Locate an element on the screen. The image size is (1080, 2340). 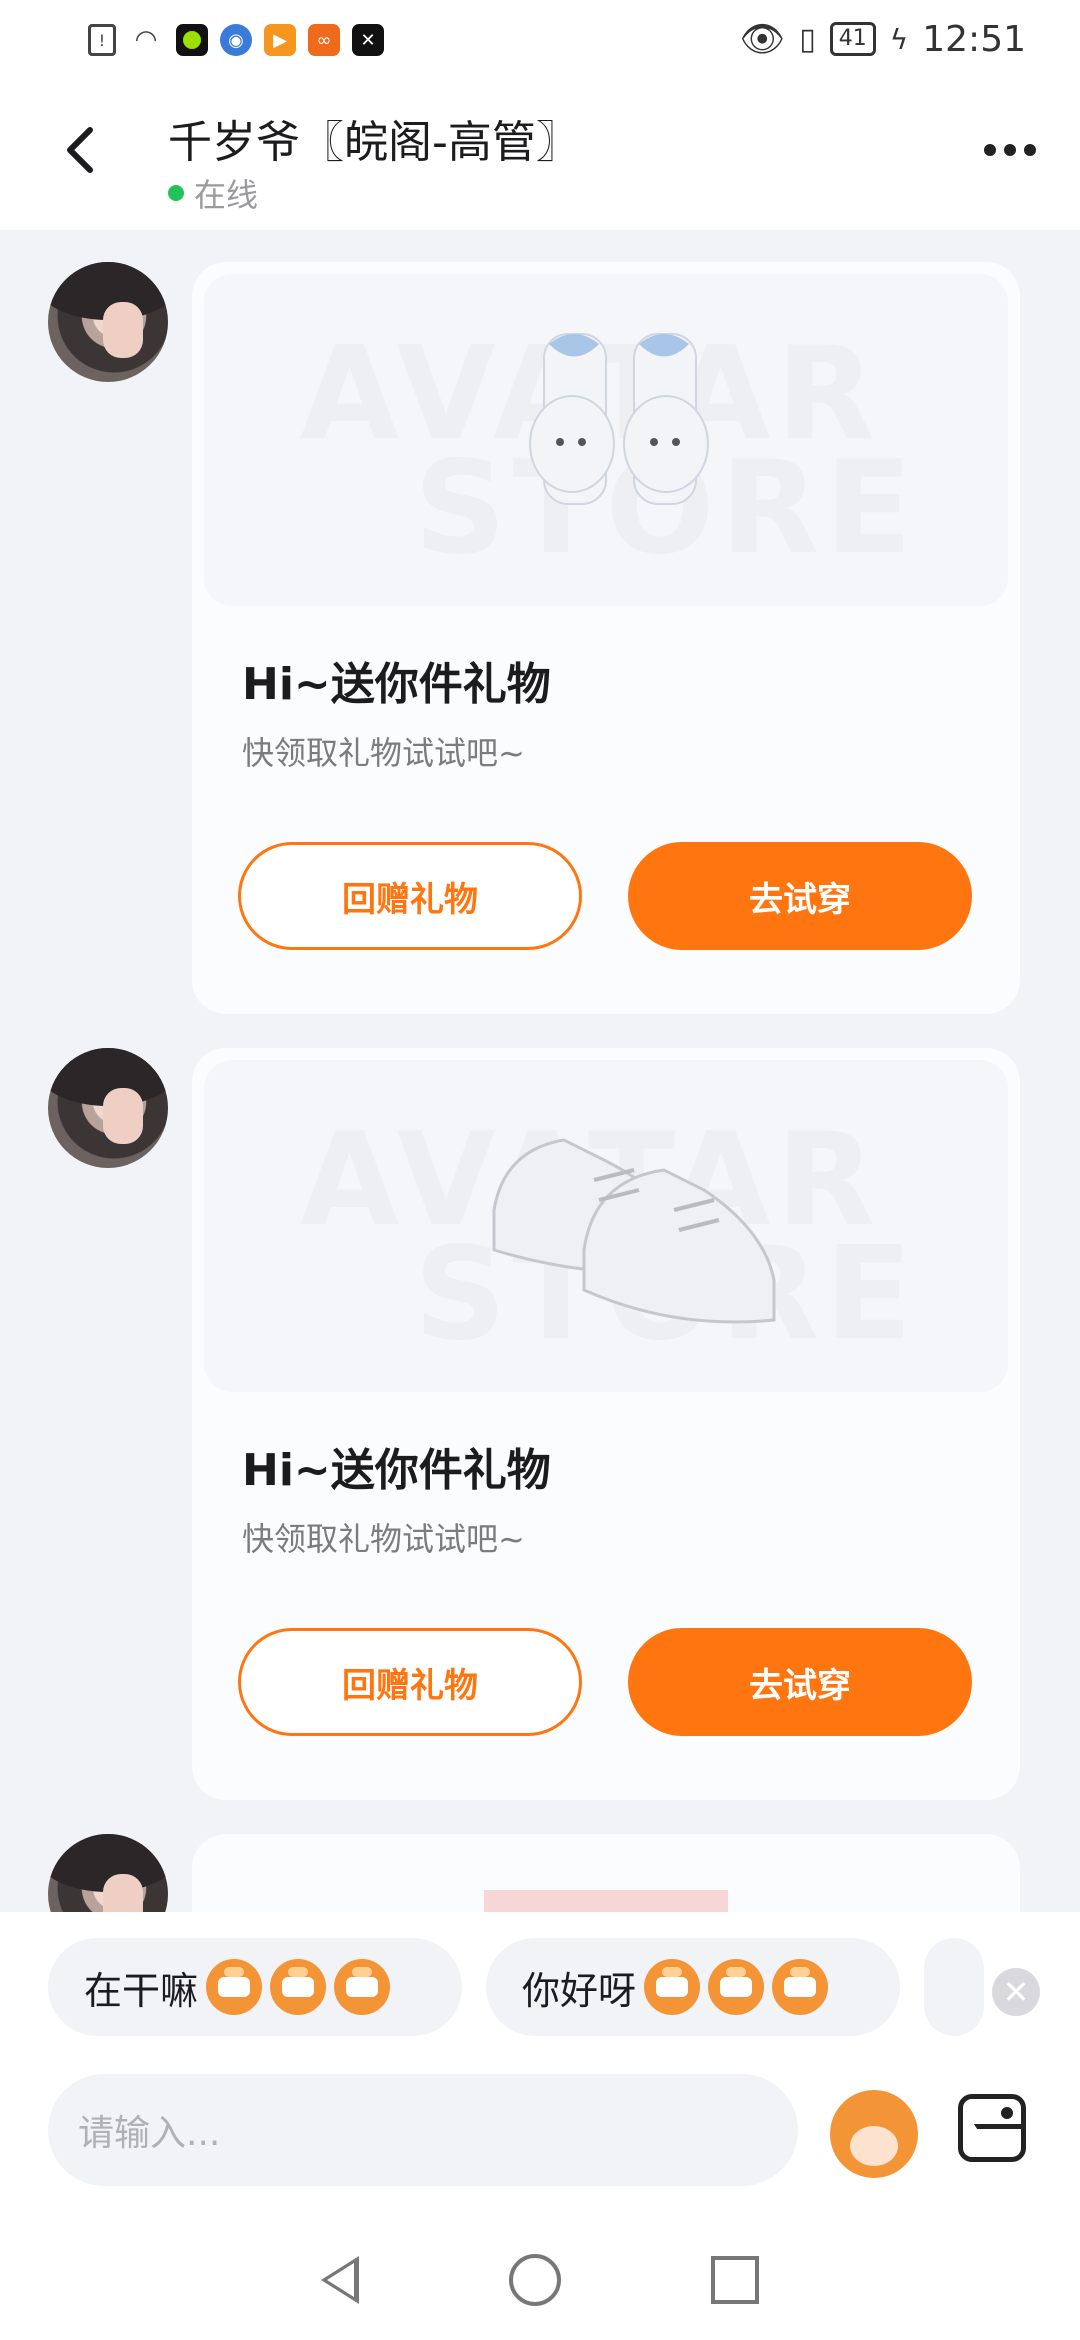
quick-reply-chip-partial is located at coordinates (954, 1987).